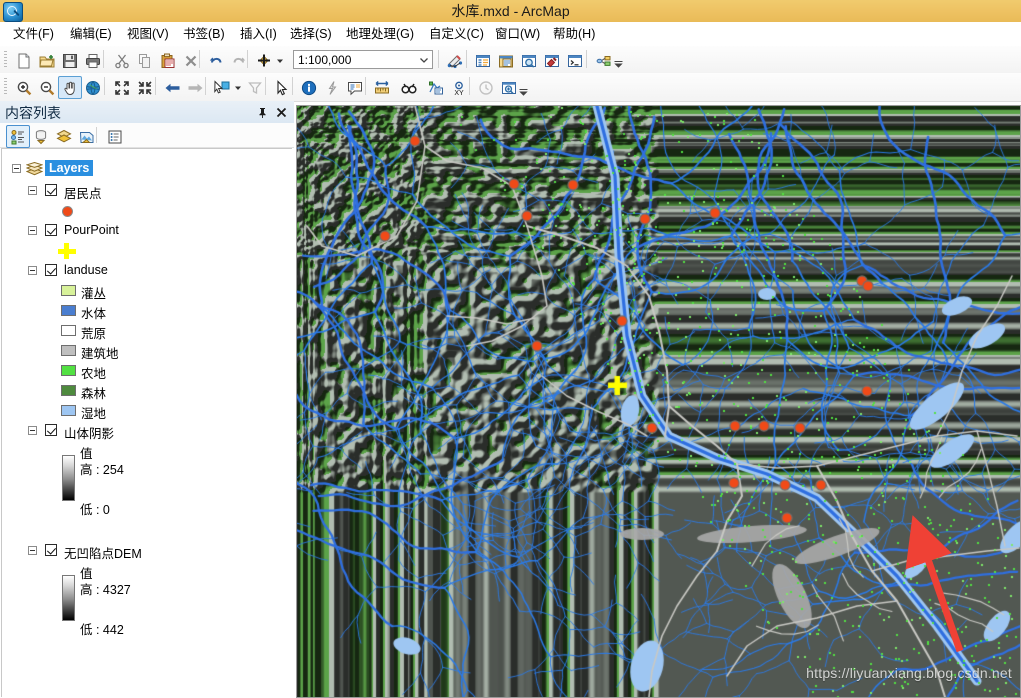 The height and width of the screenshot is (698, 1021). What do you see at coordinates (147, 291) in the screenshot?
I see `legend-row-landuse-0: 灌丛` at bounding box center [147, 291].